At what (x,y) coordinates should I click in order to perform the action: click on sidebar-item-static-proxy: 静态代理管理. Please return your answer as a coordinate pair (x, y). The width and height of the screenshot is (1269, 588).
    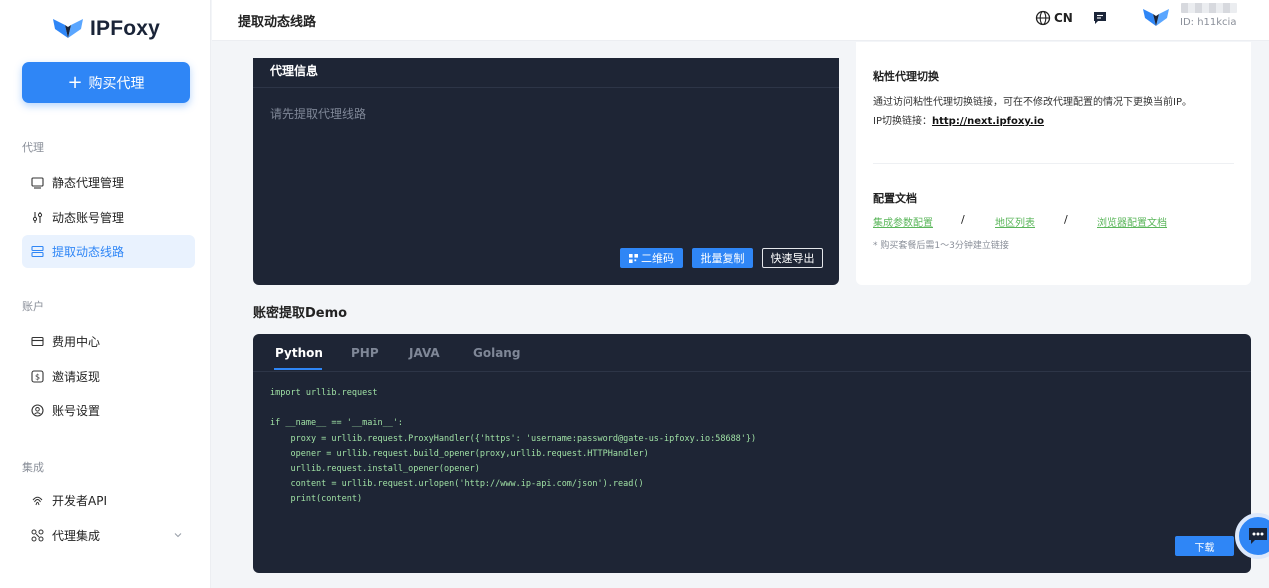
    Looking at the image, I should click on (108, 182).